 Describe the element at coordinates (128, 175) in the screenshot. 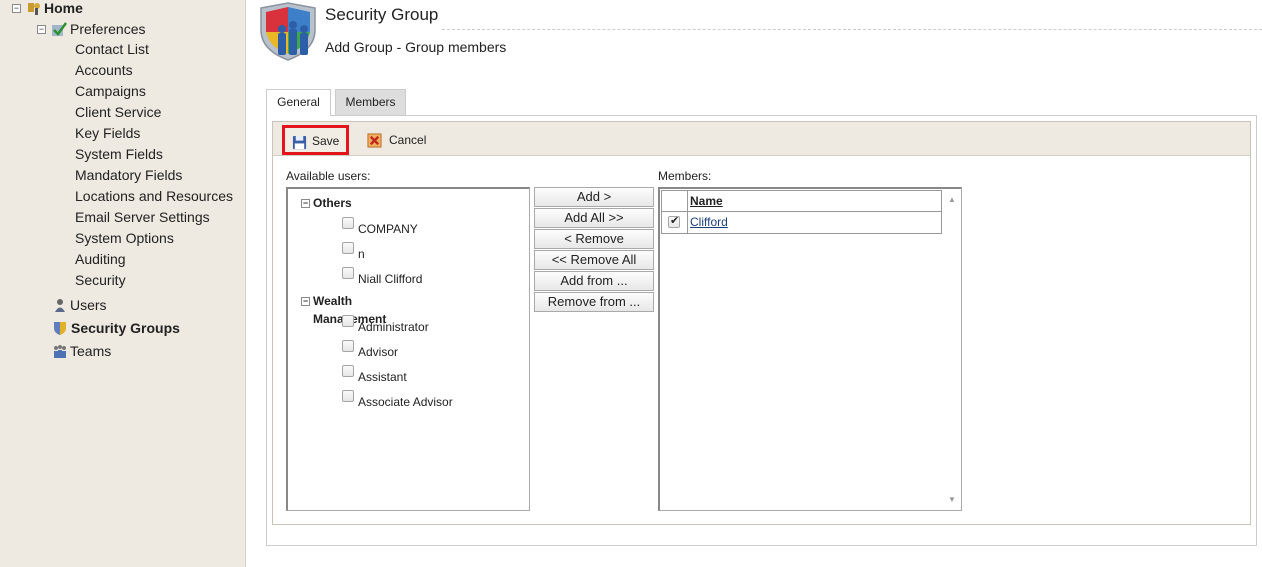

I see `sidebar-item-mandatory-fields: Mandatory Fields` at that location.